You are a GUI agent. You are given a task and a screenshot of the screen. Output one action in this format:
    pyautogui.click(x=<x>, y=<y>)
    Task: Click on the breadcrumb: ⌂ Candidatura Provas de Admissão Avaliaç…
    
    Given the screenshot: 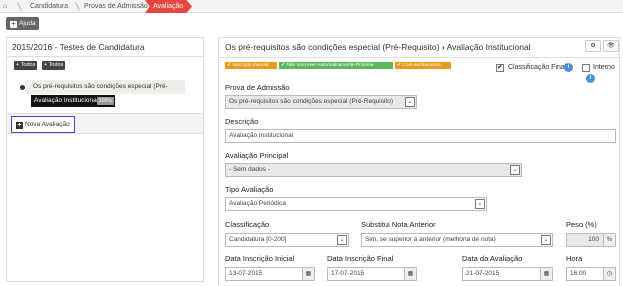 What is the action you would take?
    pyautogui.click(x=311, y=6)
    